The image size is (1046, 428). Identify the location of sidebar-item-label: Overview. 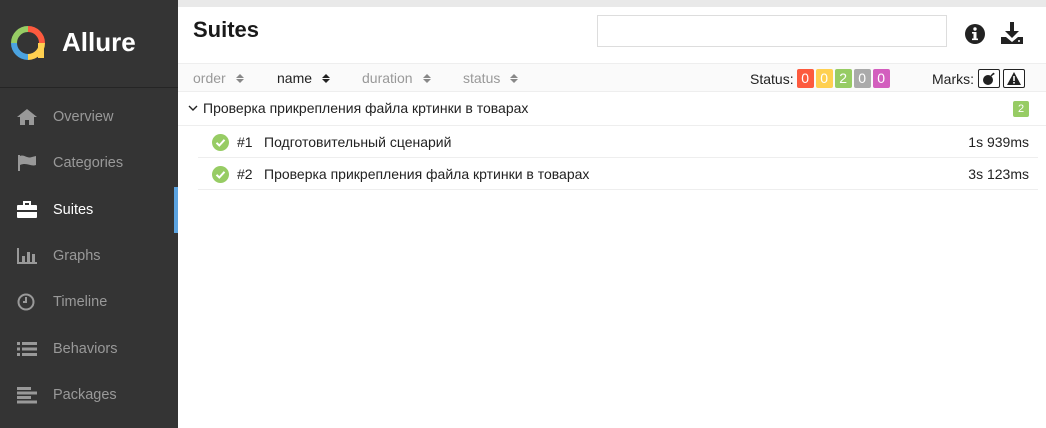
(83, 117).